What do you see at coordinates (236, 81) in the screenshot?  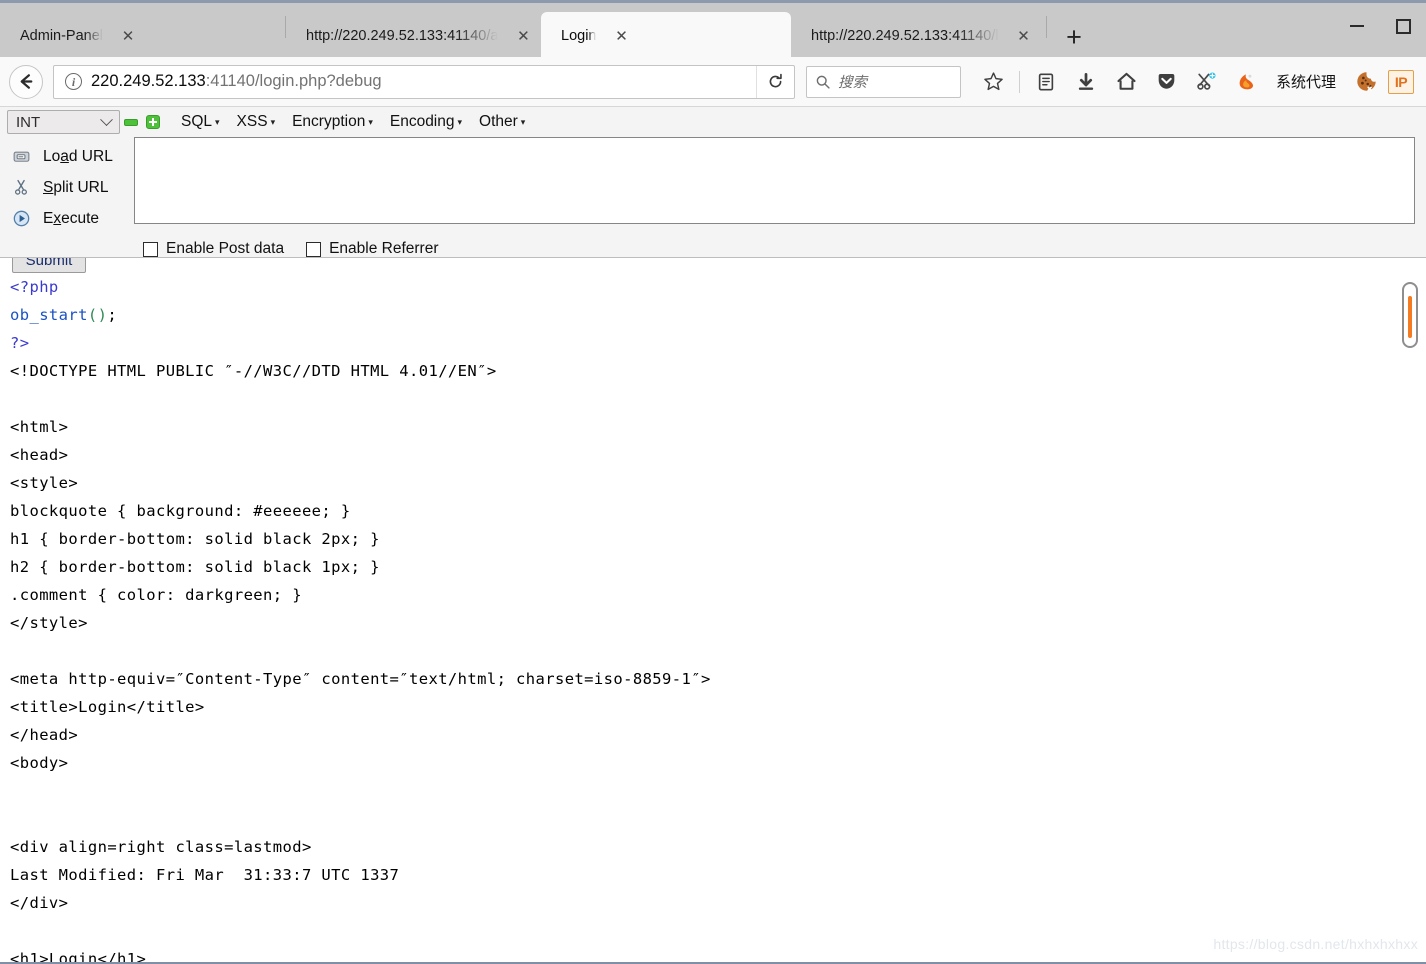 I see `url-text: 220.249.52.133:41140/login.php?debug` at bounding box center [236, 81].